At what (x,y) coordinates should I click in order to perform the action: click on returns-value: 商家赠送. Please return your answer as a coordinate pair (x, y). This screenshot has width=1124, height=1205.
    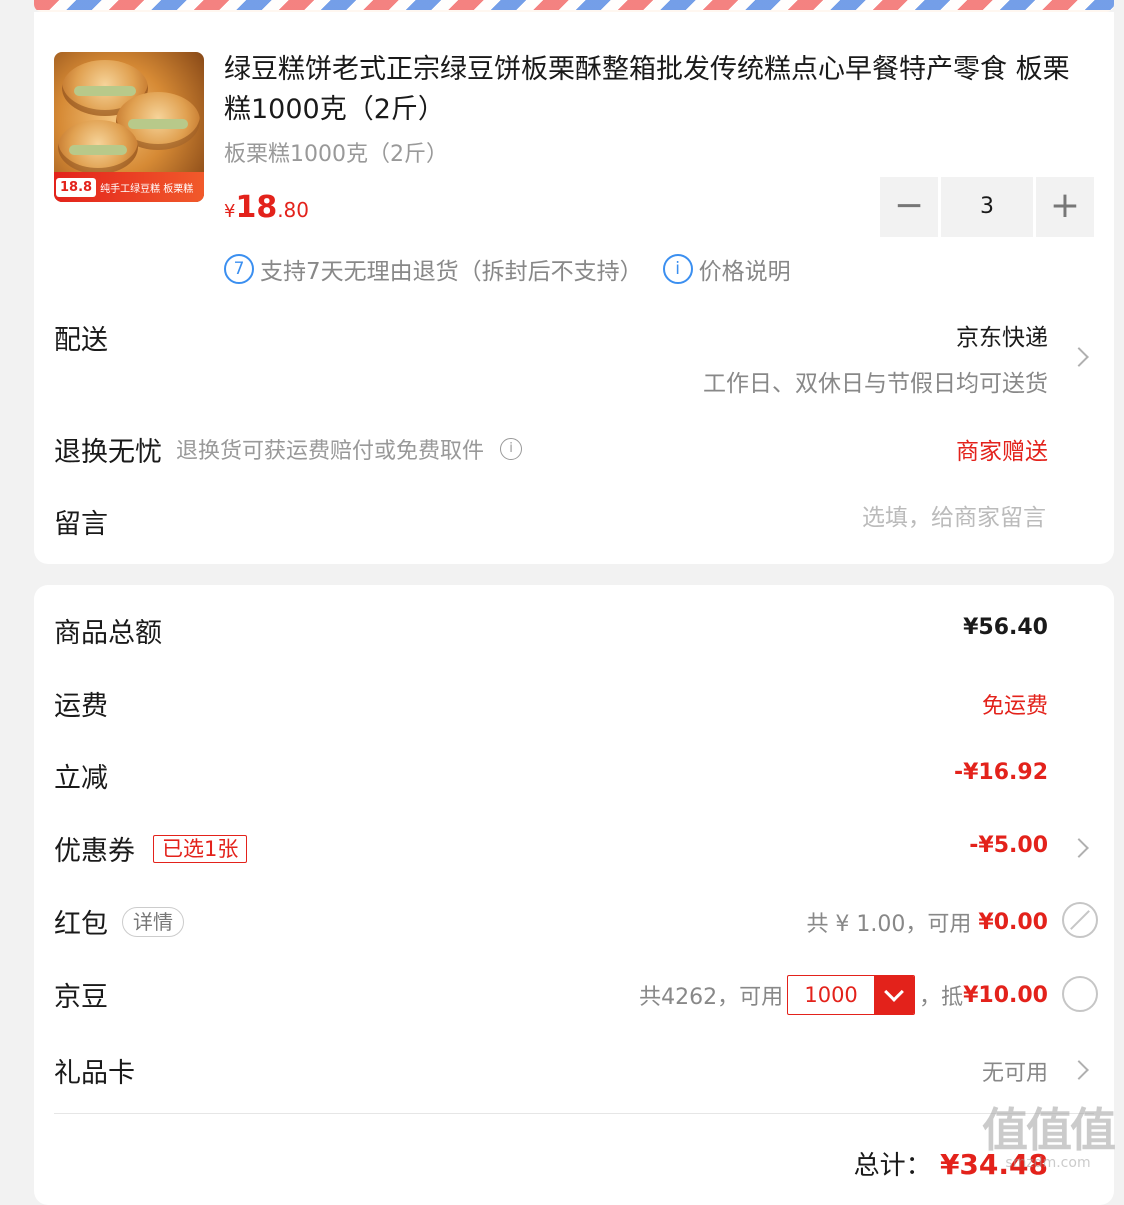
    Looking at the image, I should click on (1002, 452).